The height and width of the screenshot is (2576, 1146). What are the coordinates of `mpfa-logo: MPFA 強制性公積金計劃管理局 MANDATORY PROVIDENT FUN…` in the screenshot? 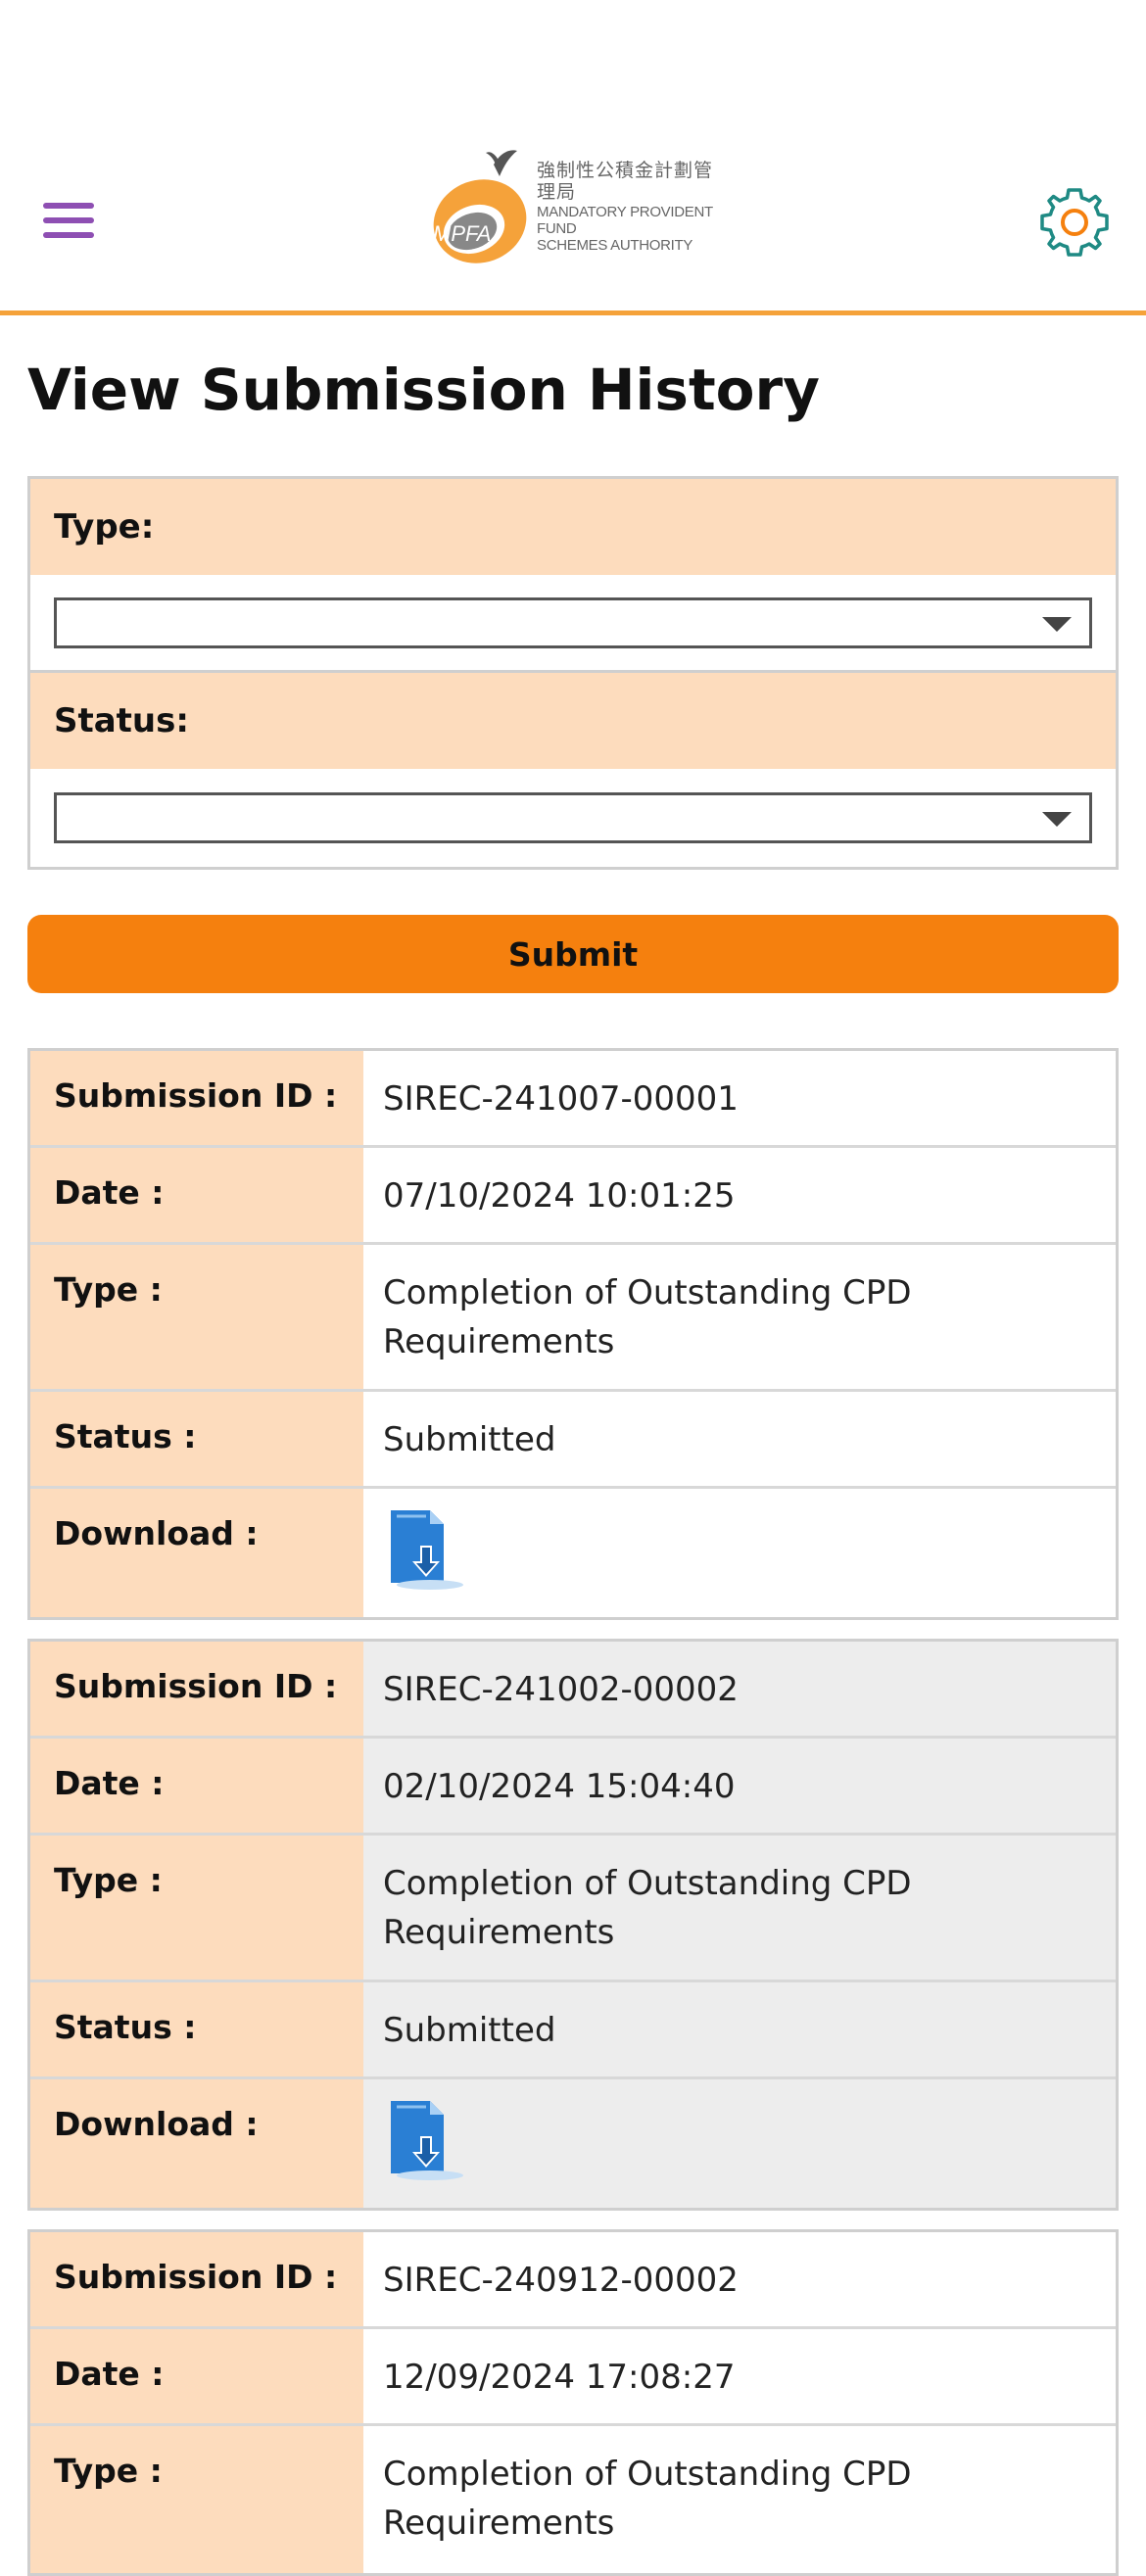 It's located at (578, 207).